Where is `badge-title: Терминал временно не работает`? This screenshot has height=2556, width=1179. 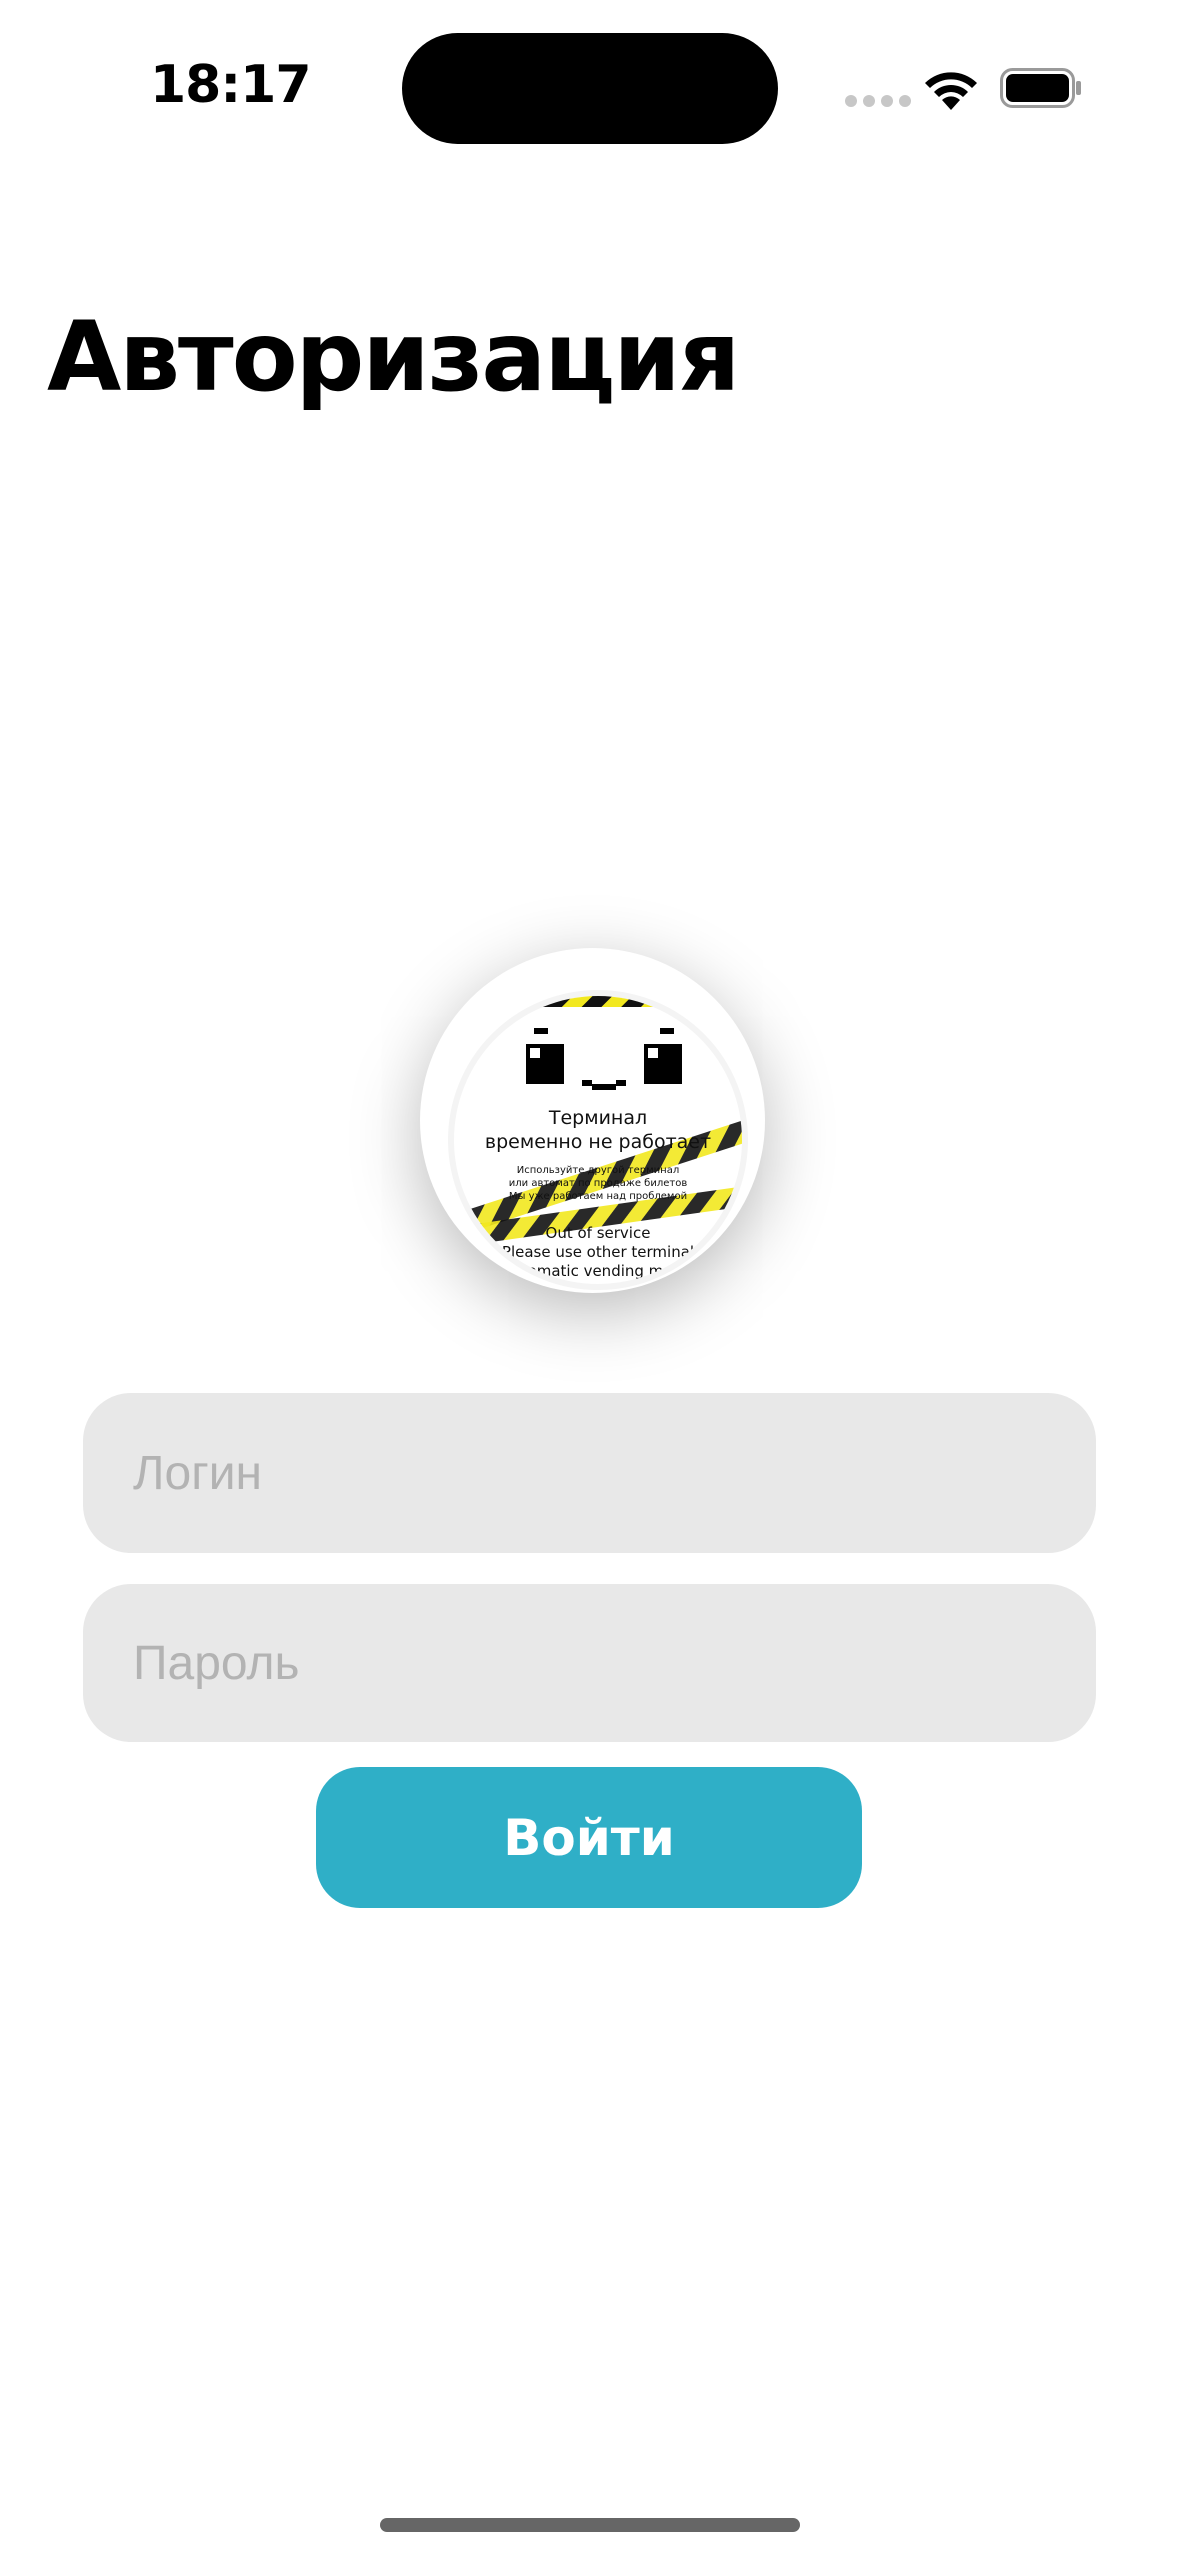 badge-title: Терминал временно не работает is located at coordinates (598, 1130).